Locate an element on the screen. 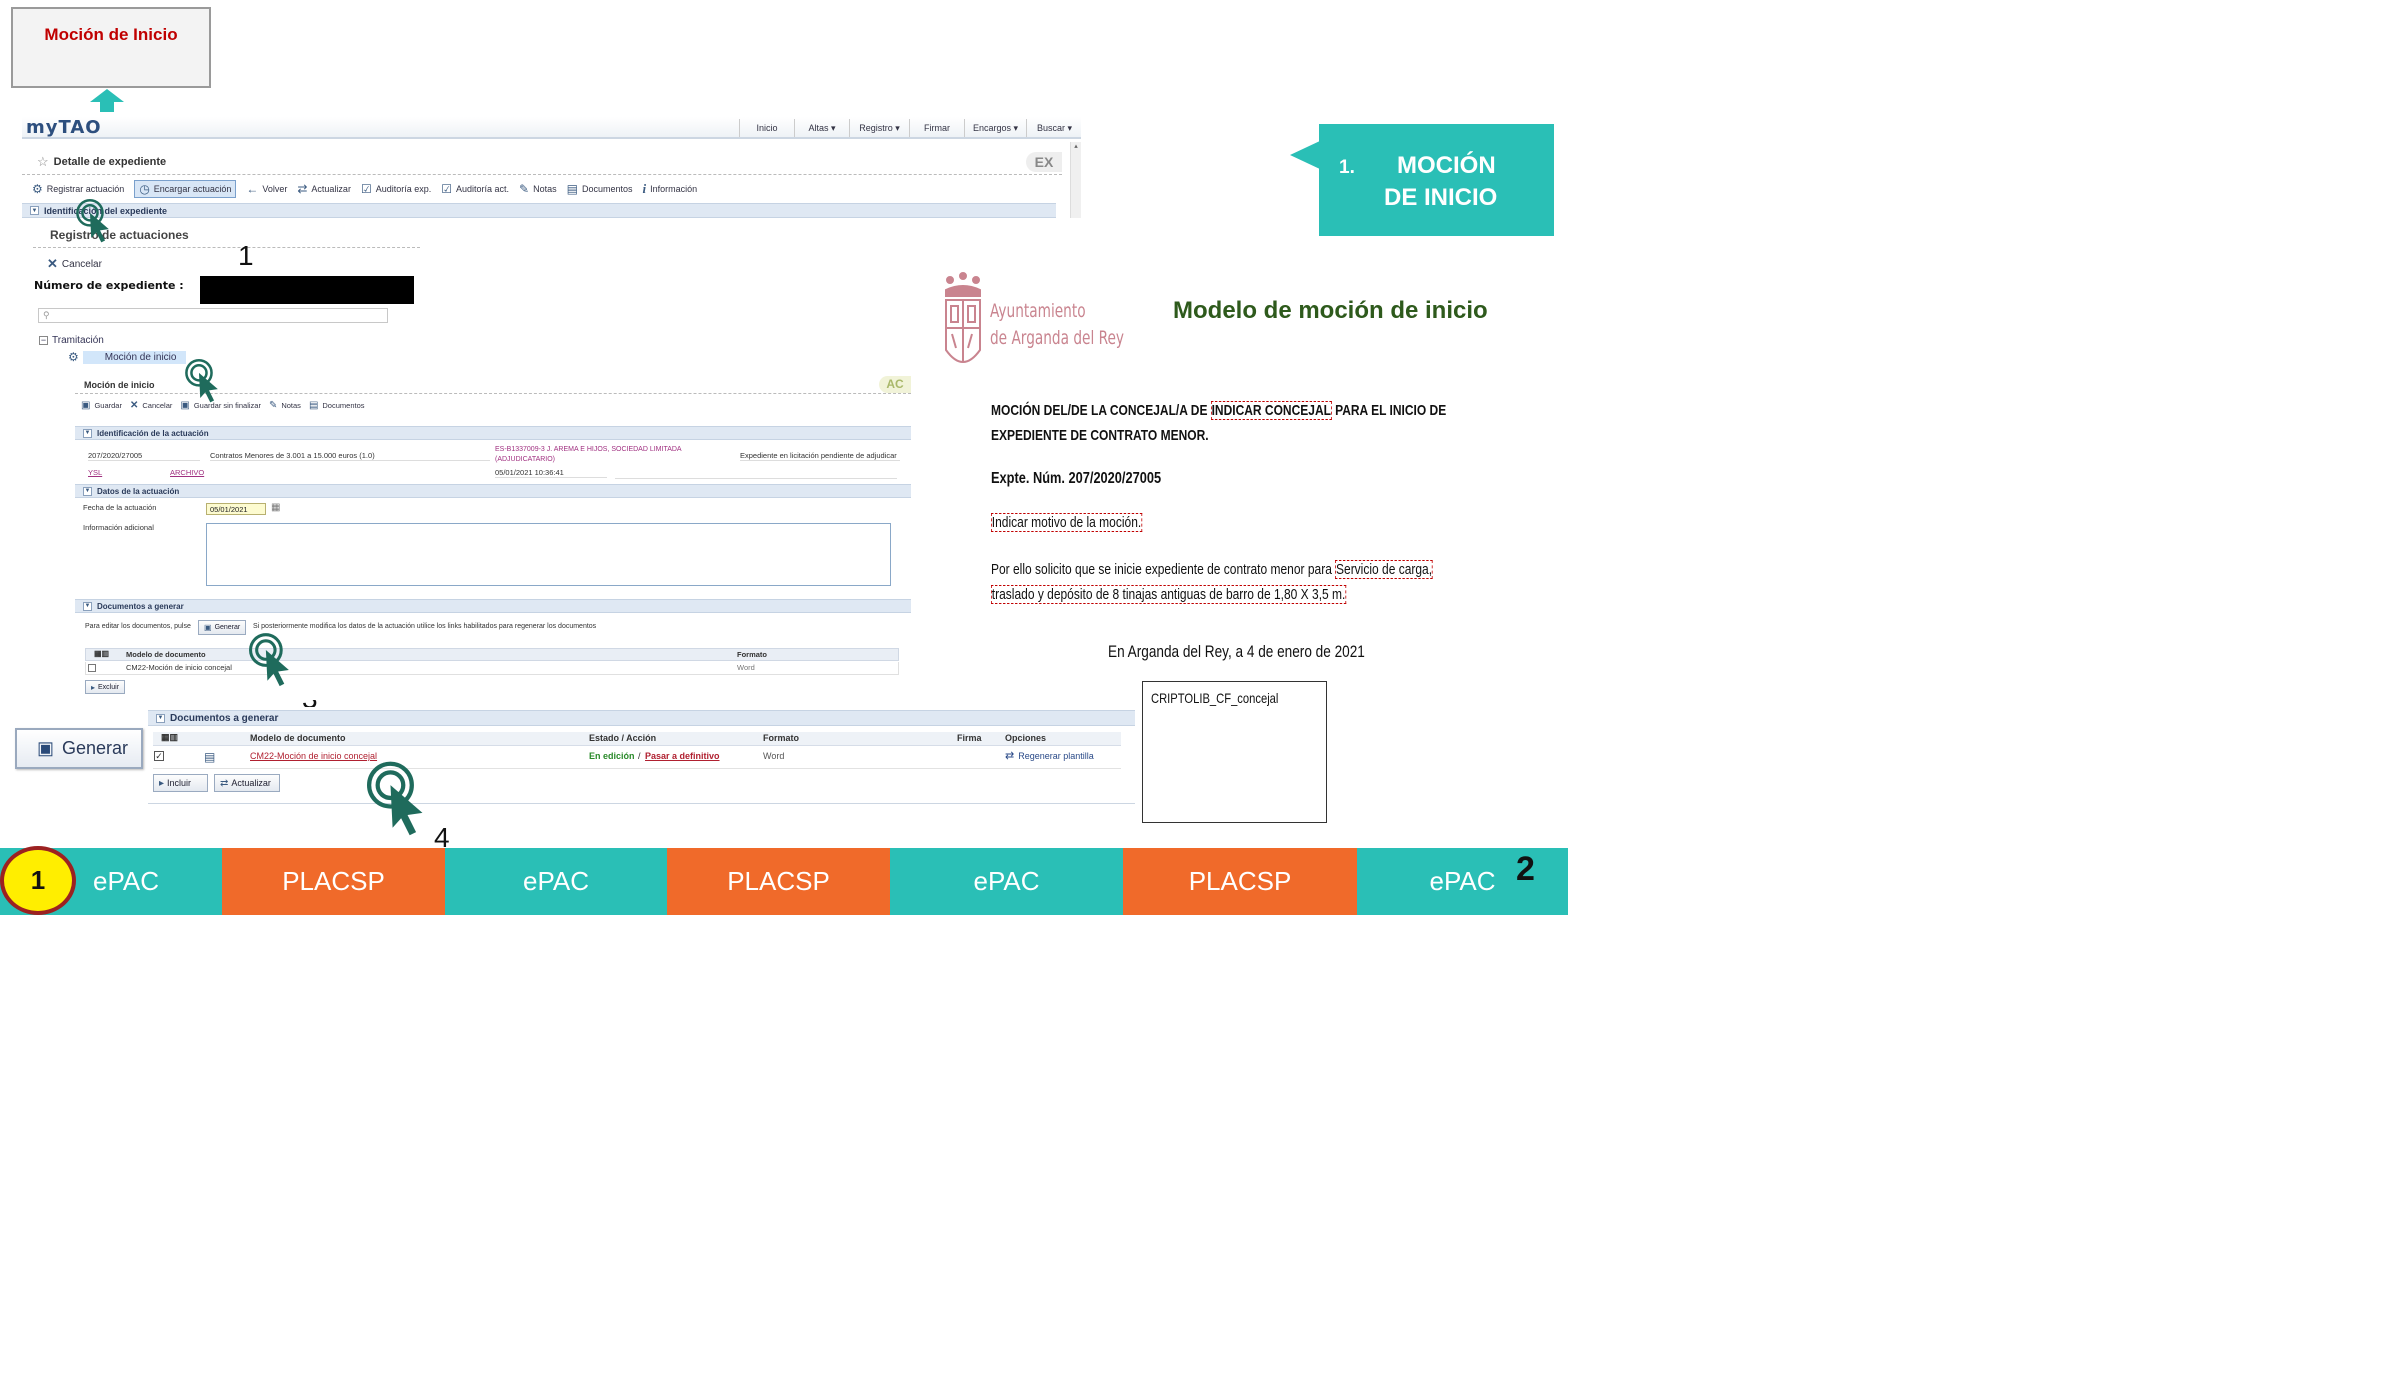 This screenshot has height=1400, width=2400. callout-line2: DE INICIO is located at coordinates (1441, 197).